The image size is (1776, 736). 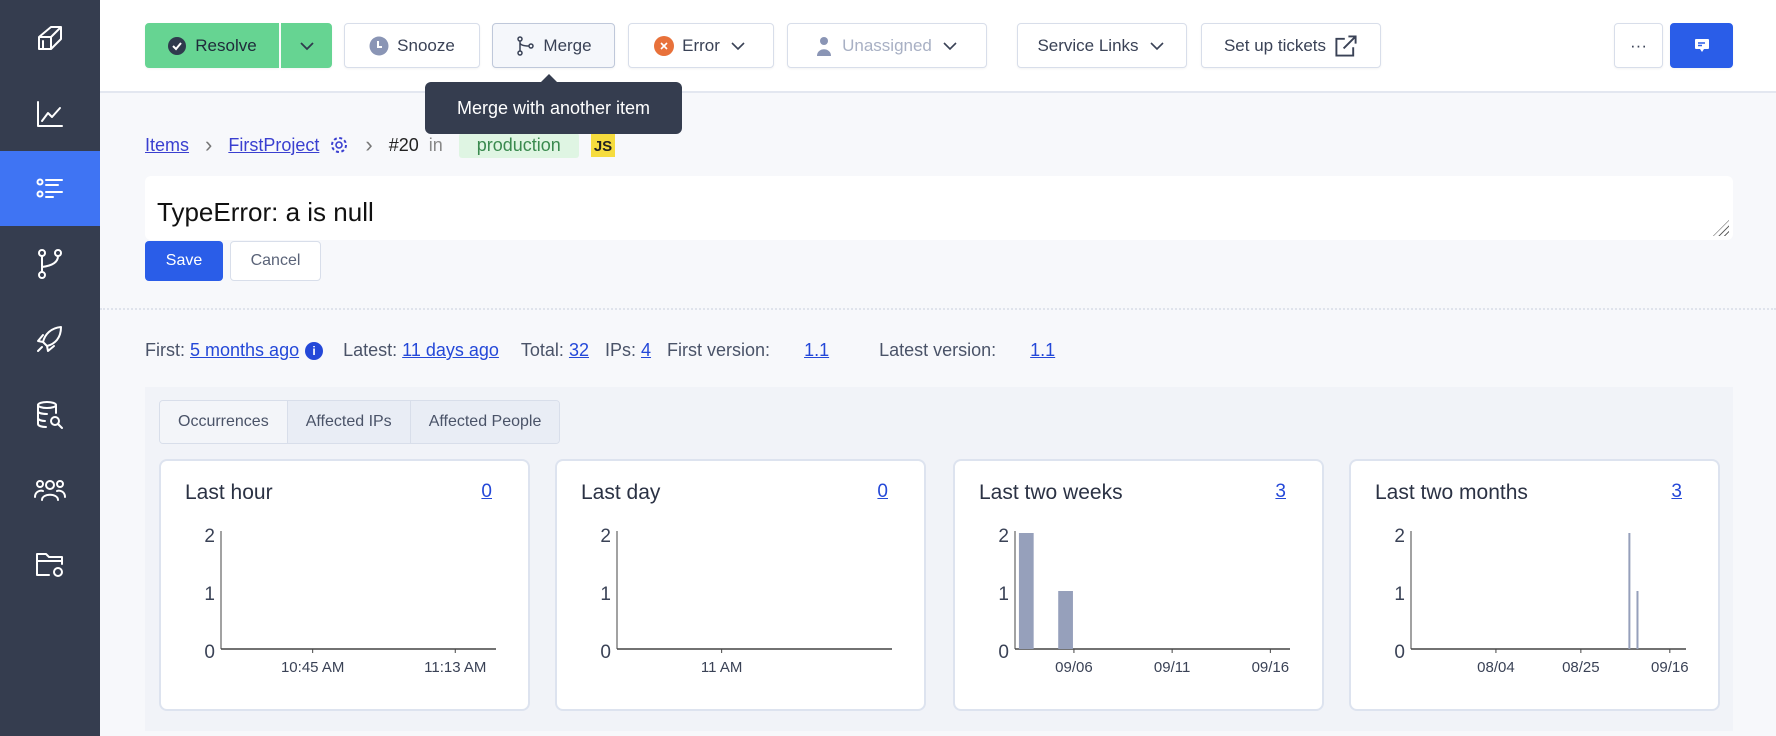 What do you see at coordinates (567, 45) in the screenshot?
I see `merge-label: Merge` at bounding box center [567, 45].